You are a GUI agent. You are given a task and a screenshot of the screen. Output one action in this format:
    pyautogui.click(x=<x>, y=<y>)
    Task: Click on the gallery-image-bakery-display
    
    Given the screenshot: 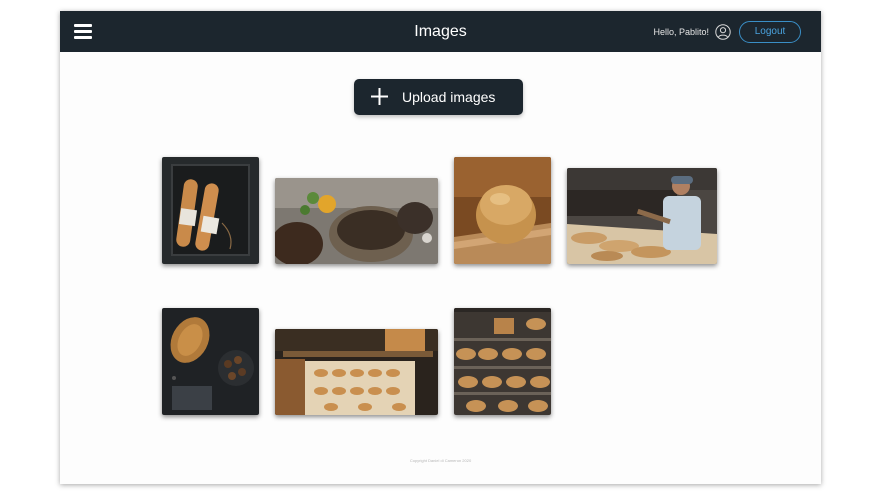 What is the action you would take?
    pyautogui.click(x=356, y=372)
    